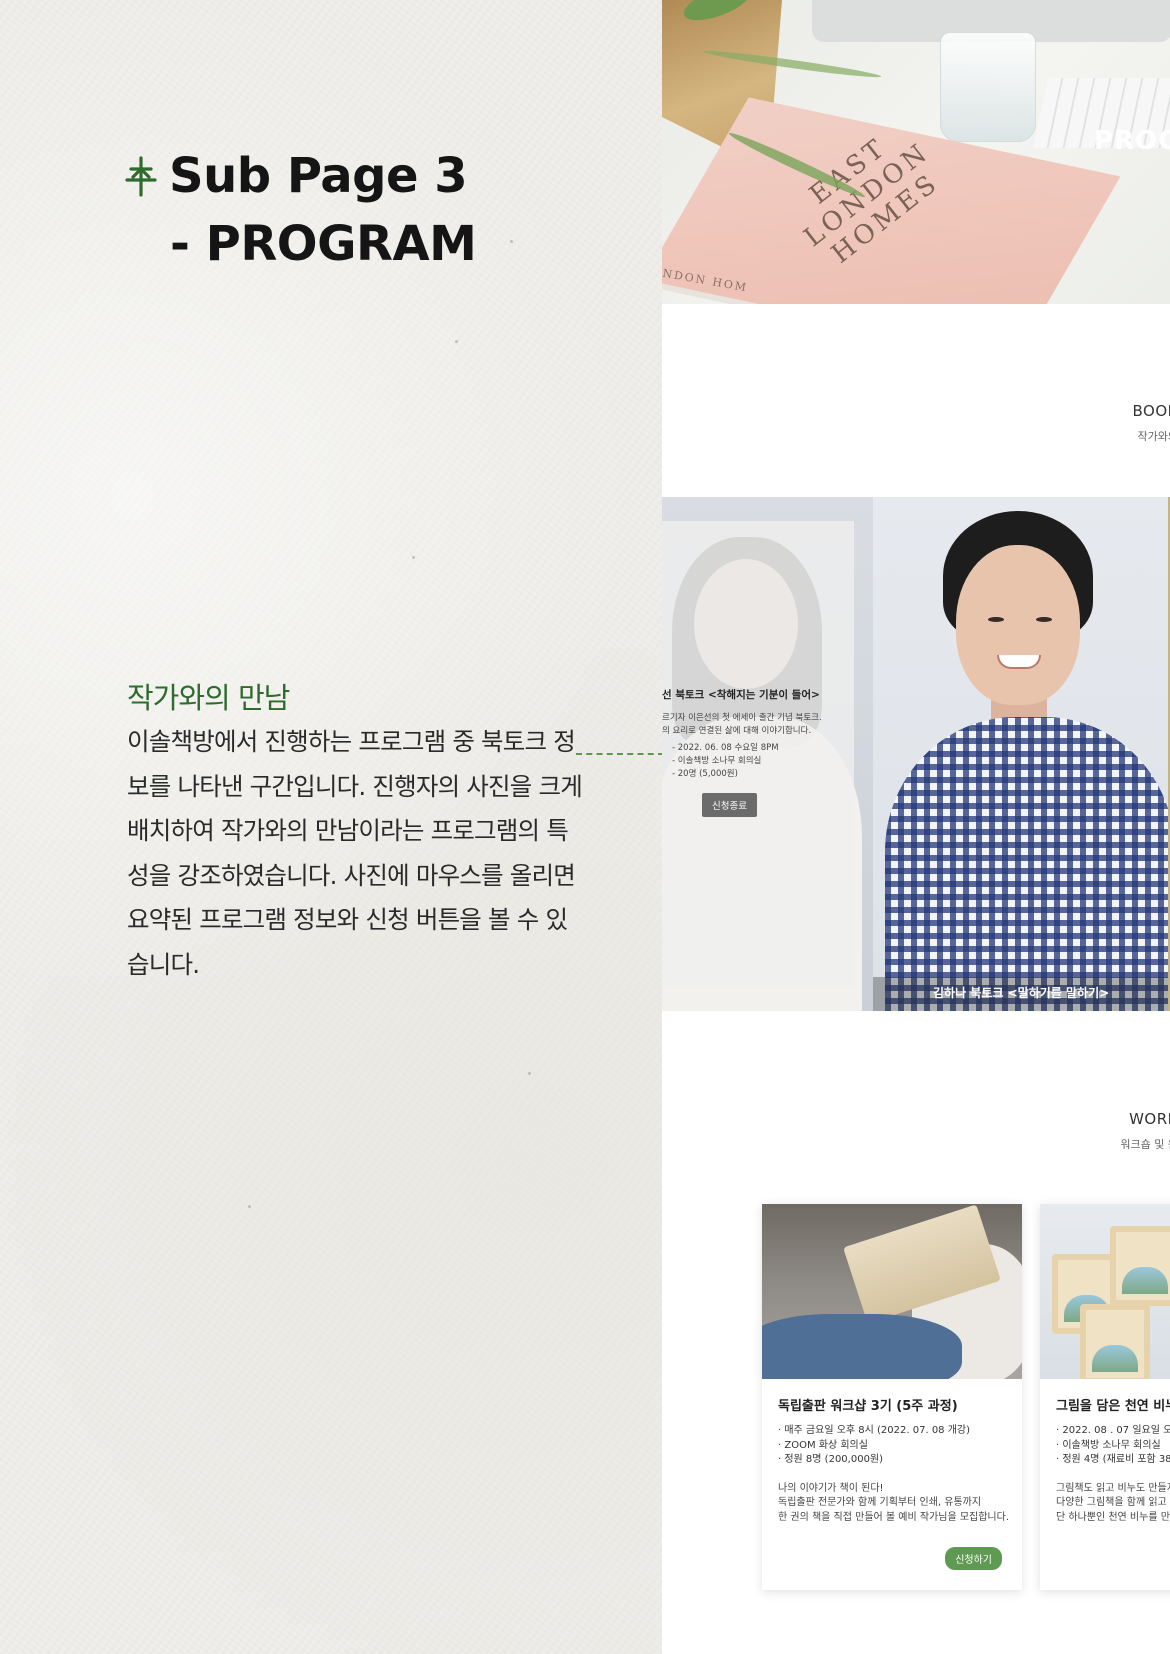  Describe the element at coordinates (1145, 1144) in the screenshot. I see `workshop-section-subtitle: 워크숍 및 원` at that location.